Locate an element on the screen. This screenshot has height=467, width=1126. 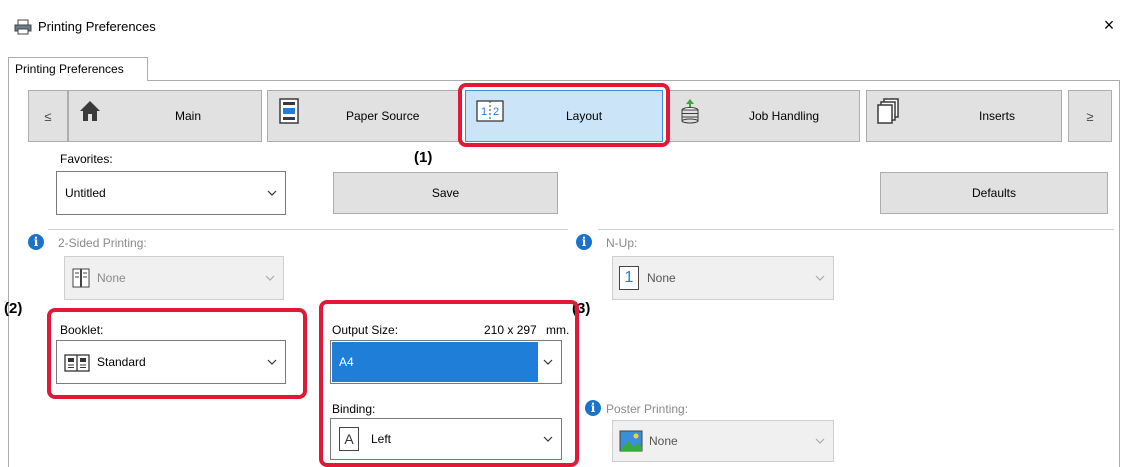
poster-image-icon is located at coordinates (631, 441).